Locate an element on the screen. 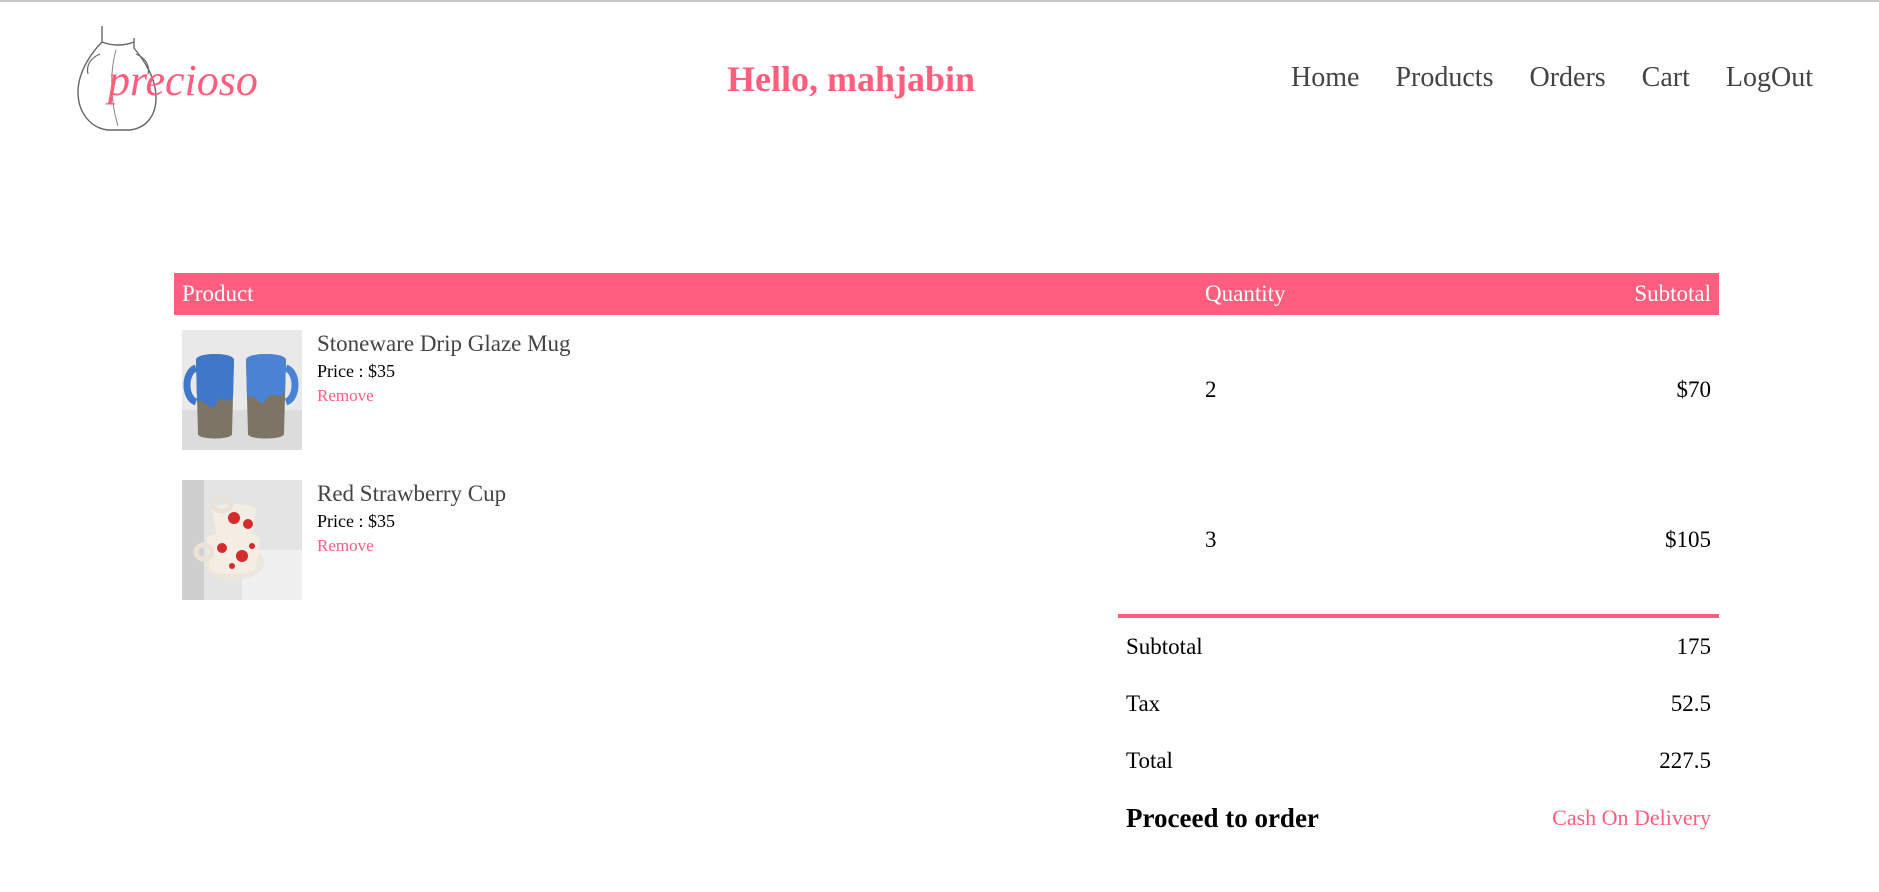 This screenshot has height=892, width=1879. subtotal-value: 175 is located at coordinates (1694, 646).